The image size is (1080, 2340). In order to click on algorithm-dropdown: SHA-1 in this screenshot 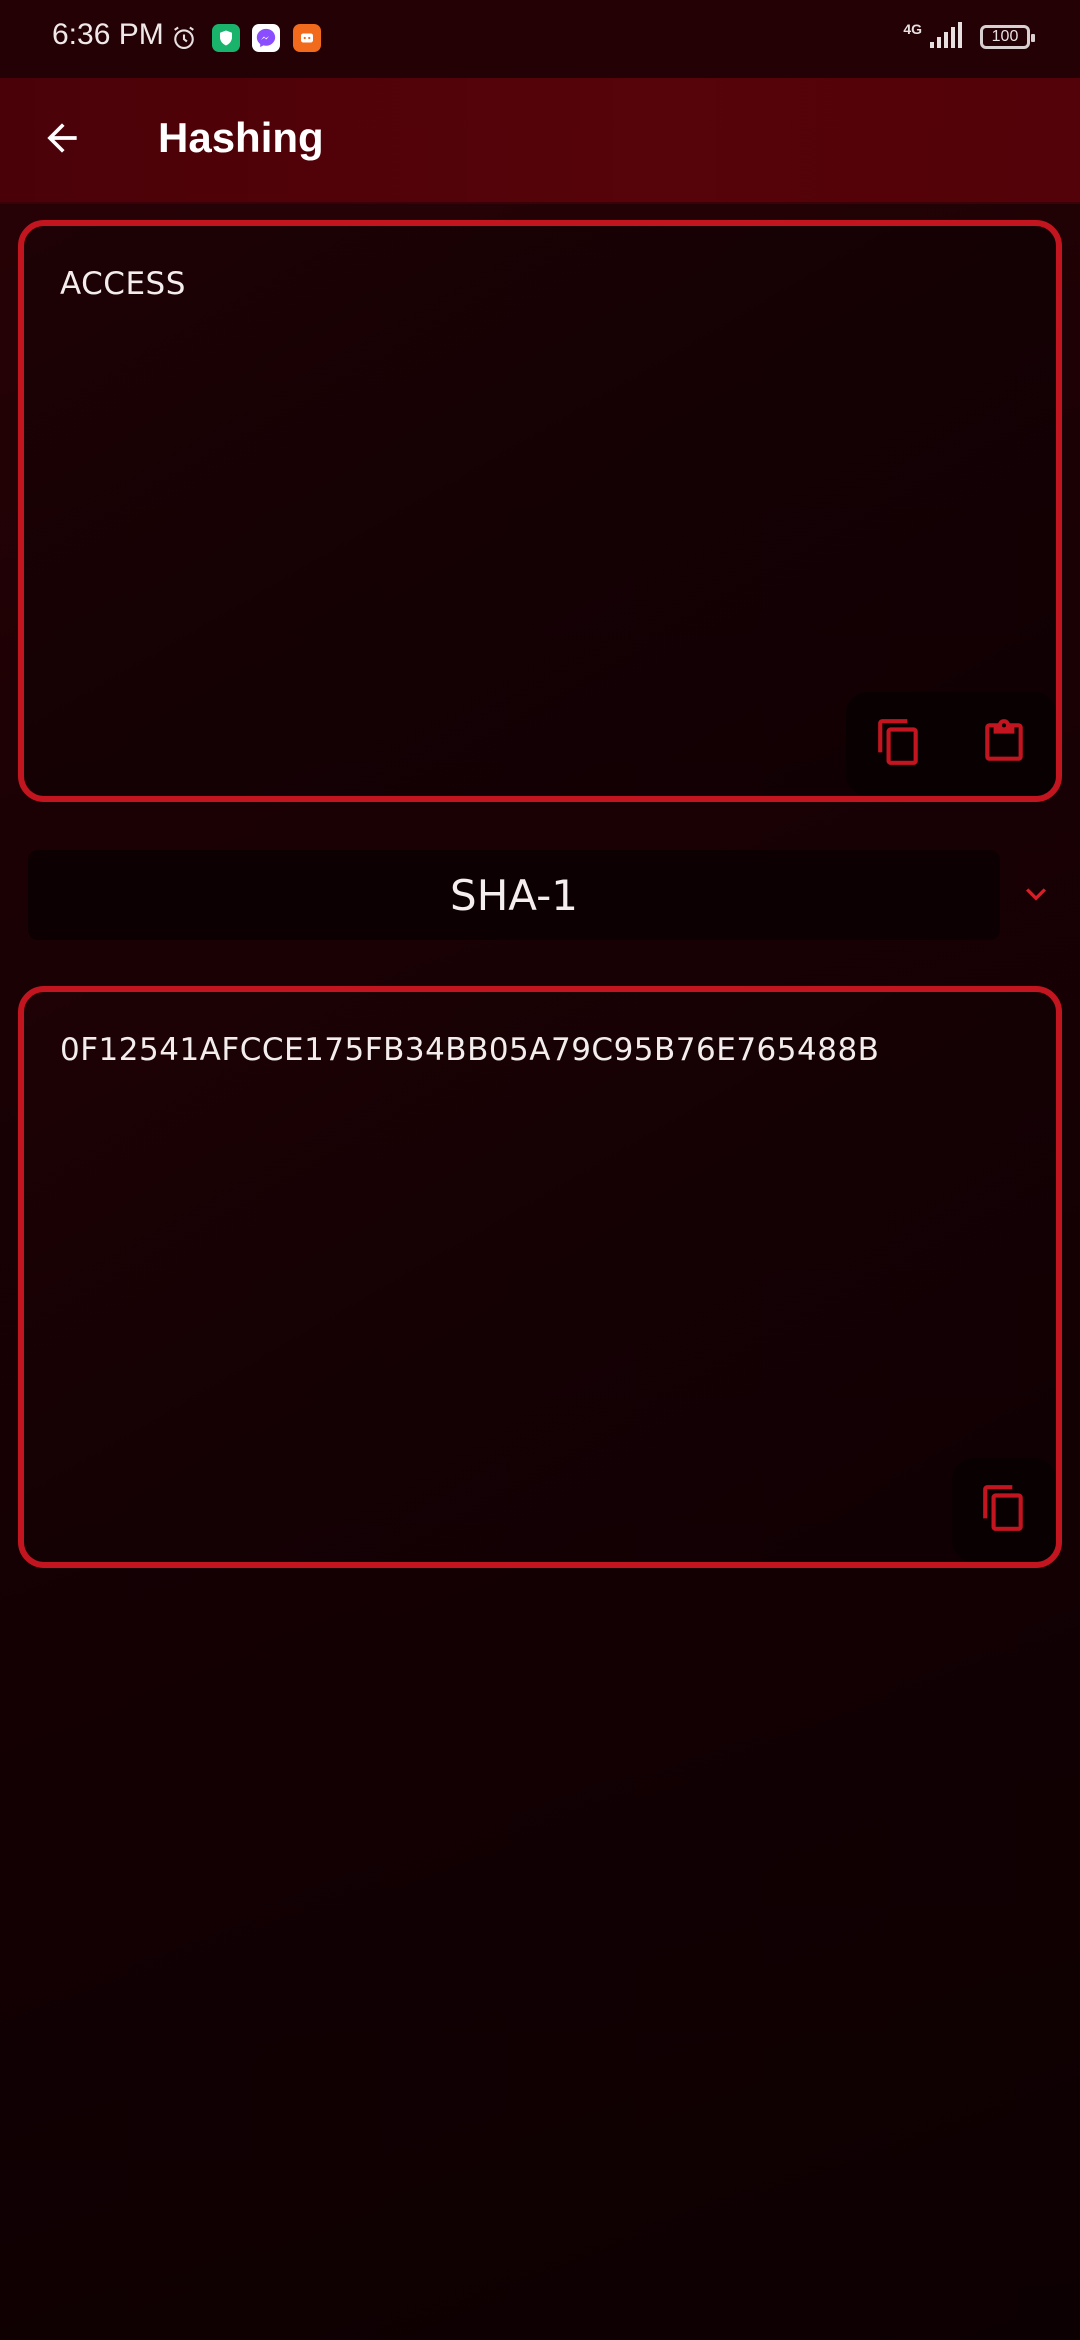, I will do `click(514, 895)`.